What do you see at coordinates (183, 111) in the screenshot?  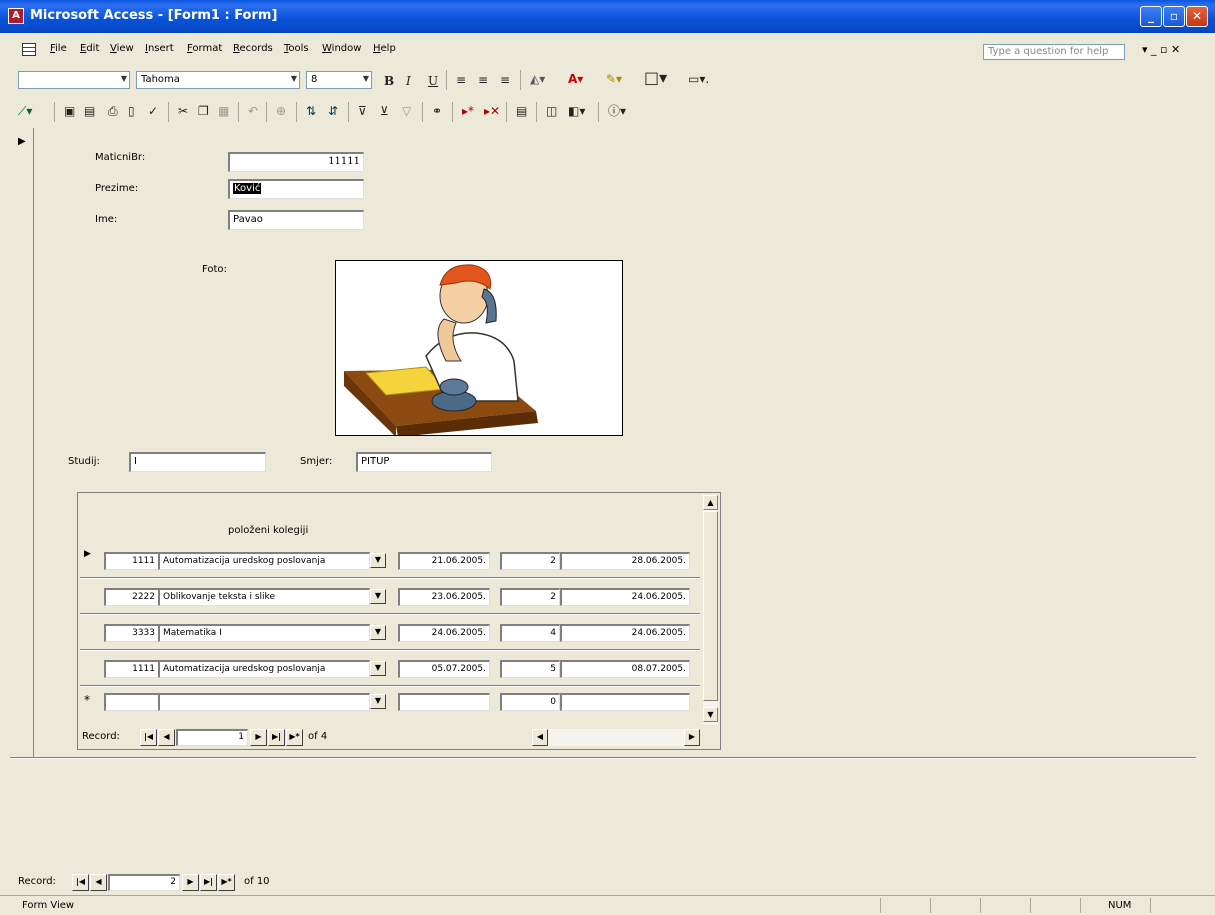 I see `cut-icon: ✂` at bounding box center [183, 111].